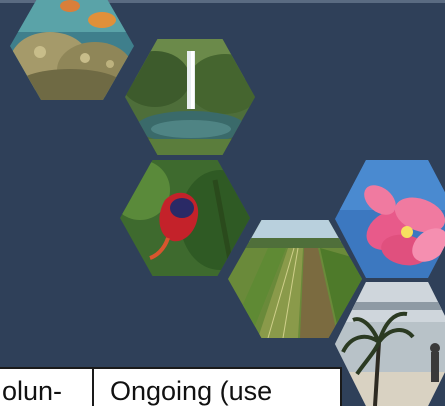  I want to click on table-row-strip: olun- Ongoing (use, so click(222, 386).